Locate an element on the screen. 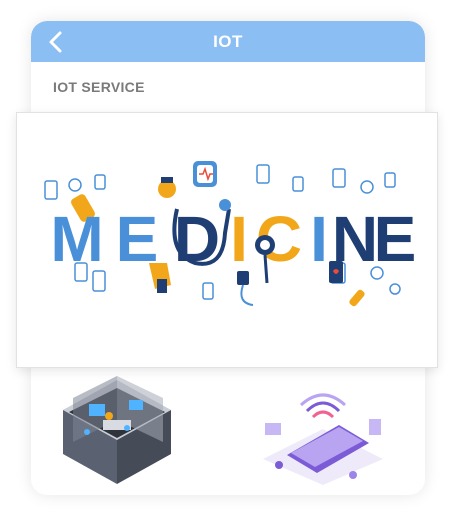 The image size is (453, 511). smartphone-wireless-icon is located at coordinates (323, 437).